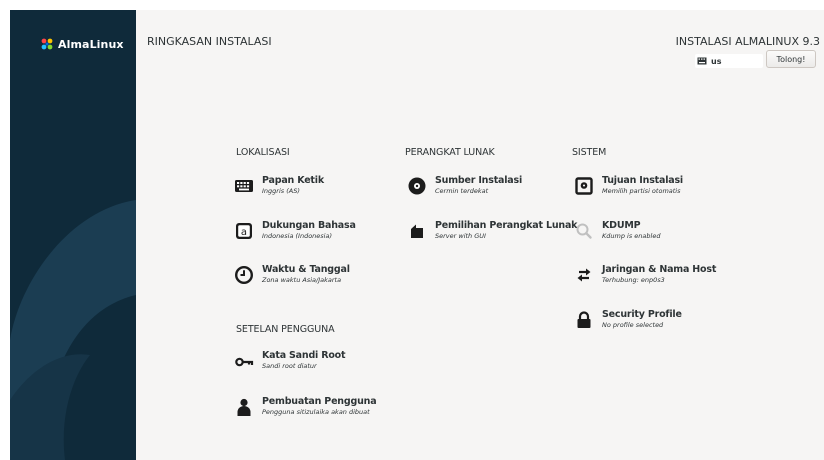 The image size is (824, 460). Describe the element at coordinates (584, 231) in the screenshot. I see `search-icon` at that location.